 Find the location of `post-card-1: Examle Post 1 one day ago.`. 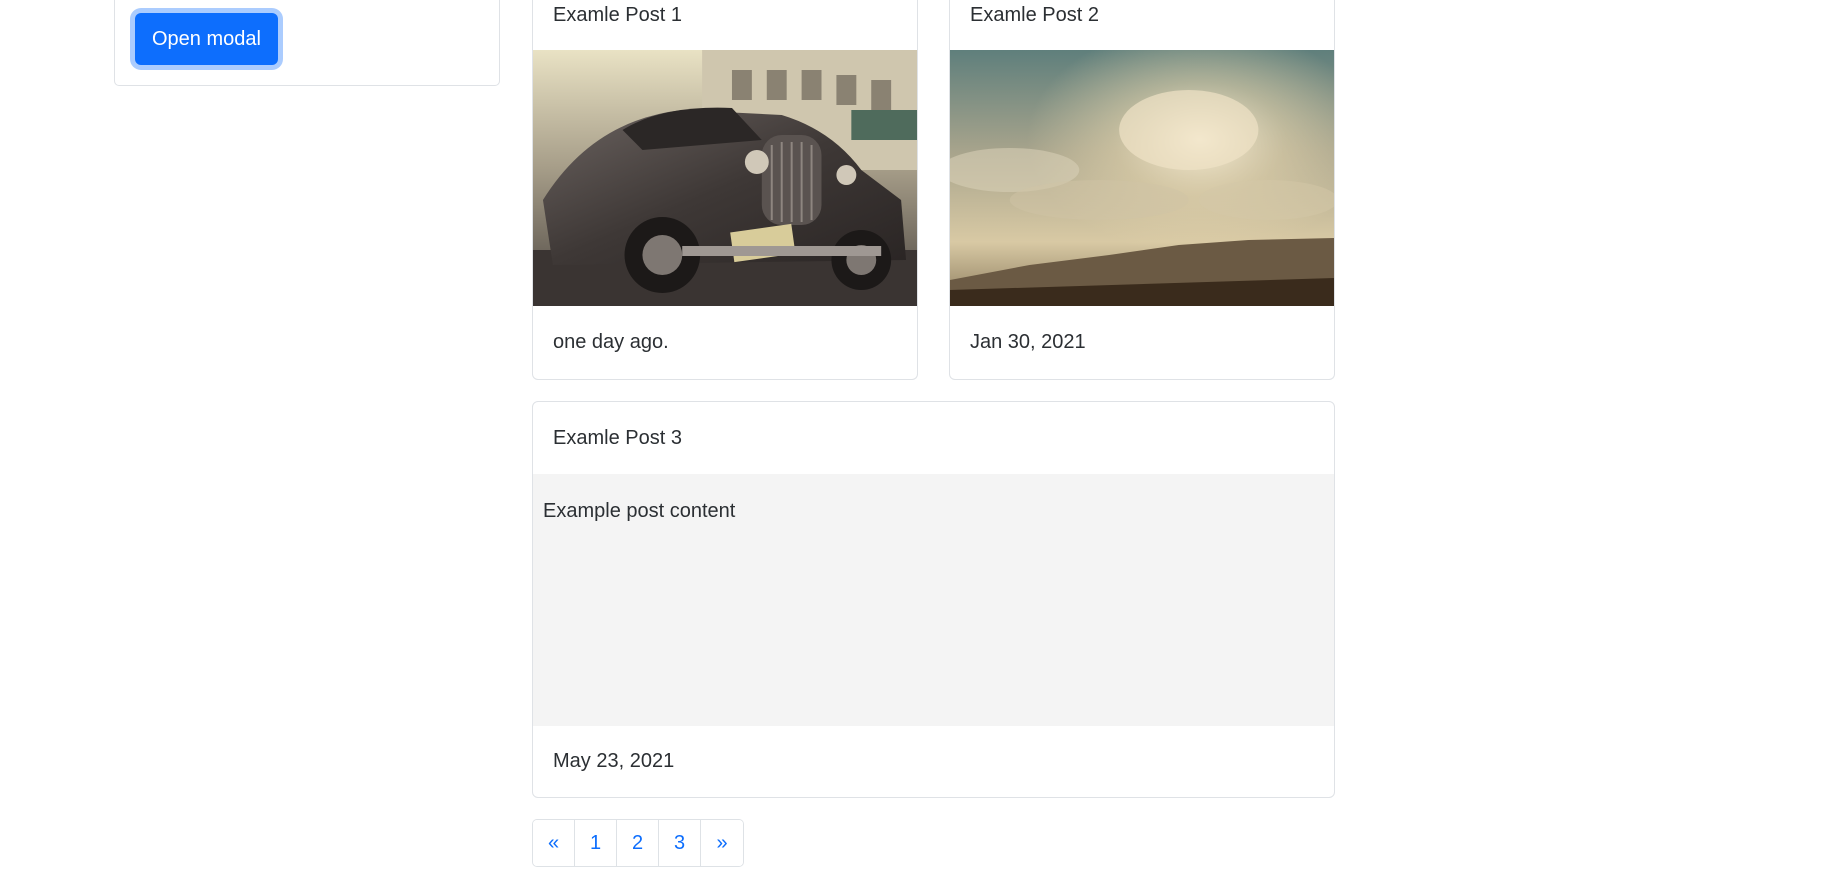

post-card-1: Examle Post 1 one day ago. is located at coordinates (725, 190).